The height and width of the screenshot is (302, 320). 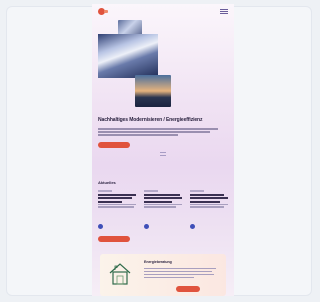 What do you see at coordinates (158, 262) in the screenshot?
I see `energy-advice-title: Energieberatung` at bounding box center [158, 262].